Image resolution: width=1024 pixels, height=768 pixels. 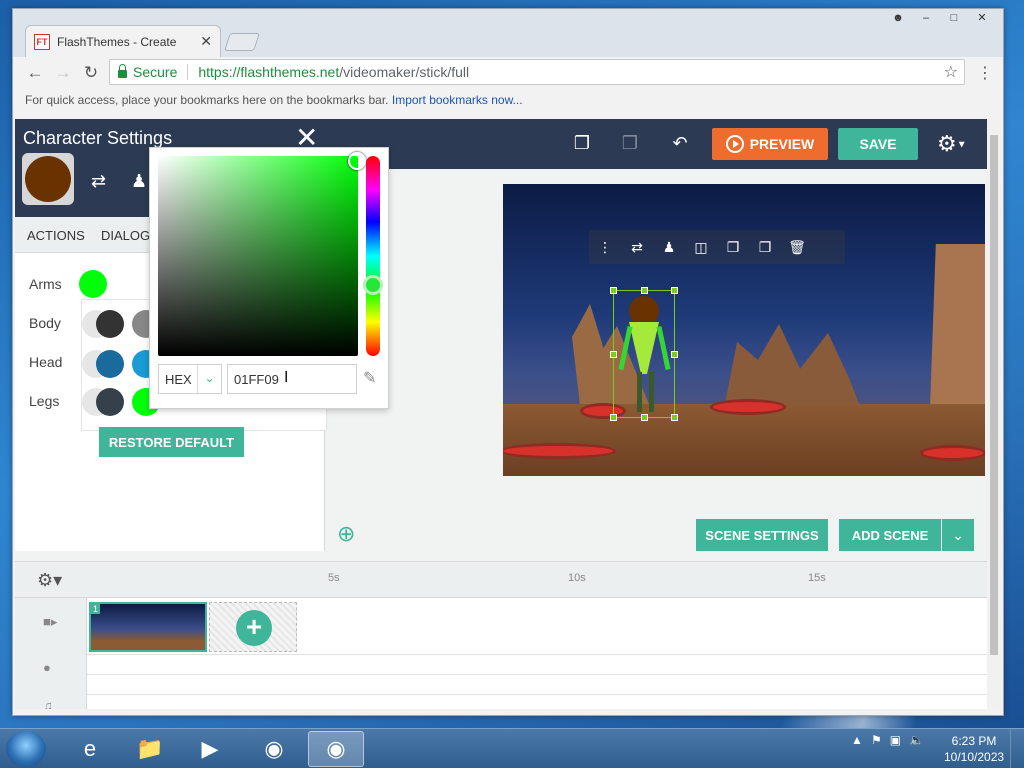 I want to click on action-center-icon: ⚑, so click(x=876, y=740).